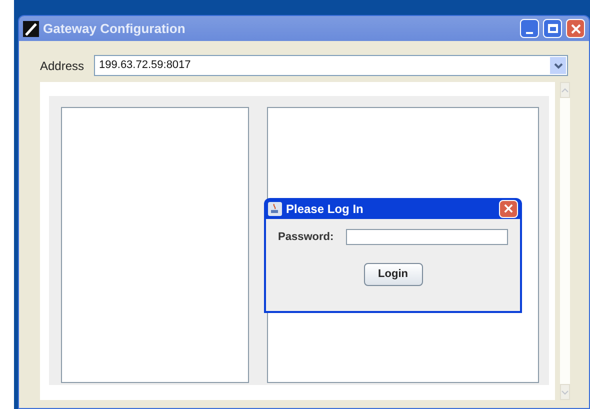 The width and height of the screenshot is (590, 409). I want to click on password-label: Password:, so click(306, 237).